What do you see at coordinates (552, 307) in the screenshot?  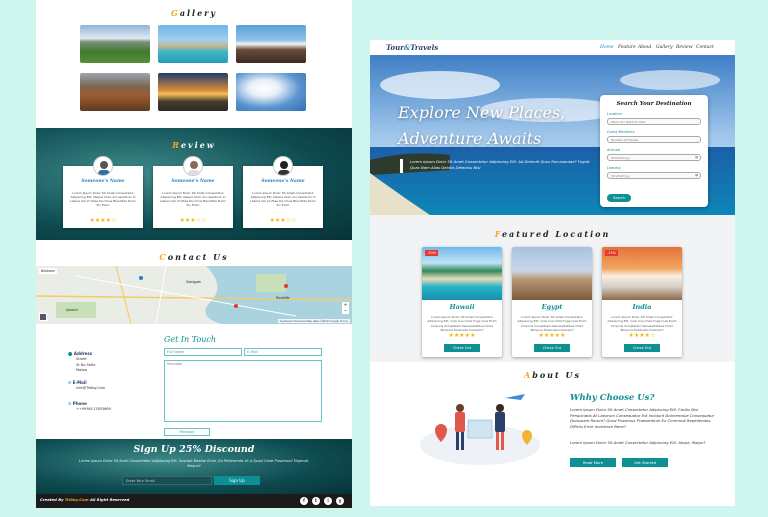 I see `location-name: Egypt` at bounding box center [552, 307].